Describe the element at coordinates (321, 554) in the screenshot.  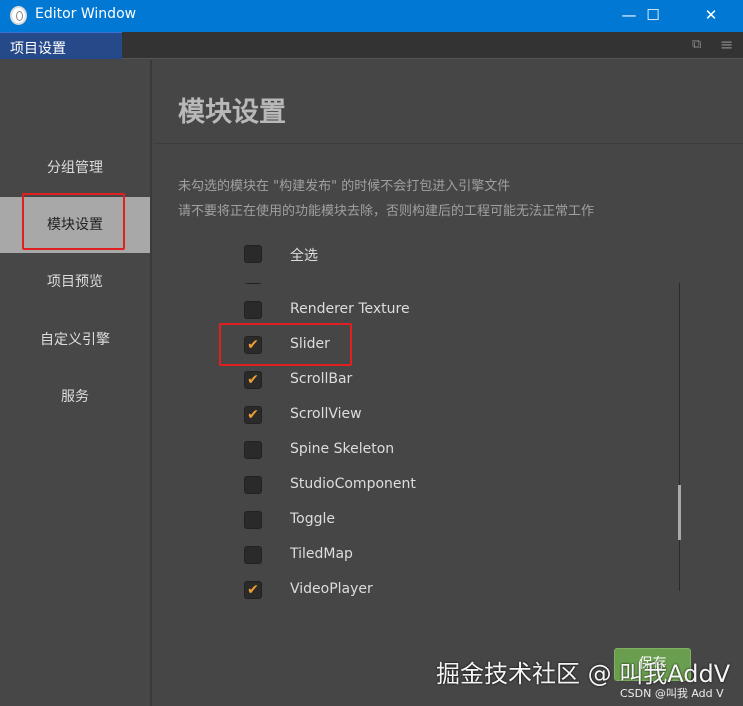
I see `module-label: TiledMap` at that location.